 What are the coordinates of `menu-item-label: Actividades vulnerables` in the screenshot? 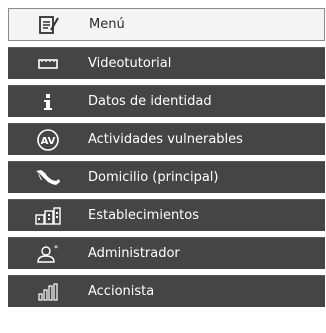 It's located at (165, 139).